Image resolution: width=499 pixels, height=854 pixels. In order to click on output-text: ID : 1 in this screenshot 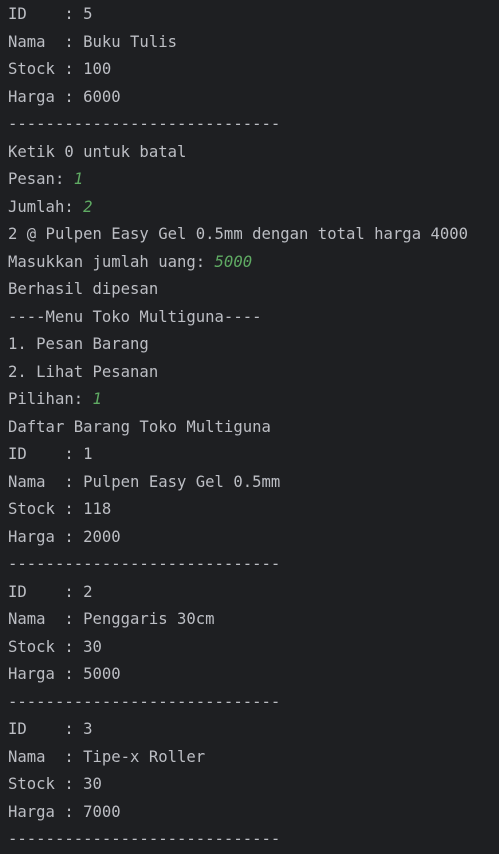, I will do `click(50, 454)`.